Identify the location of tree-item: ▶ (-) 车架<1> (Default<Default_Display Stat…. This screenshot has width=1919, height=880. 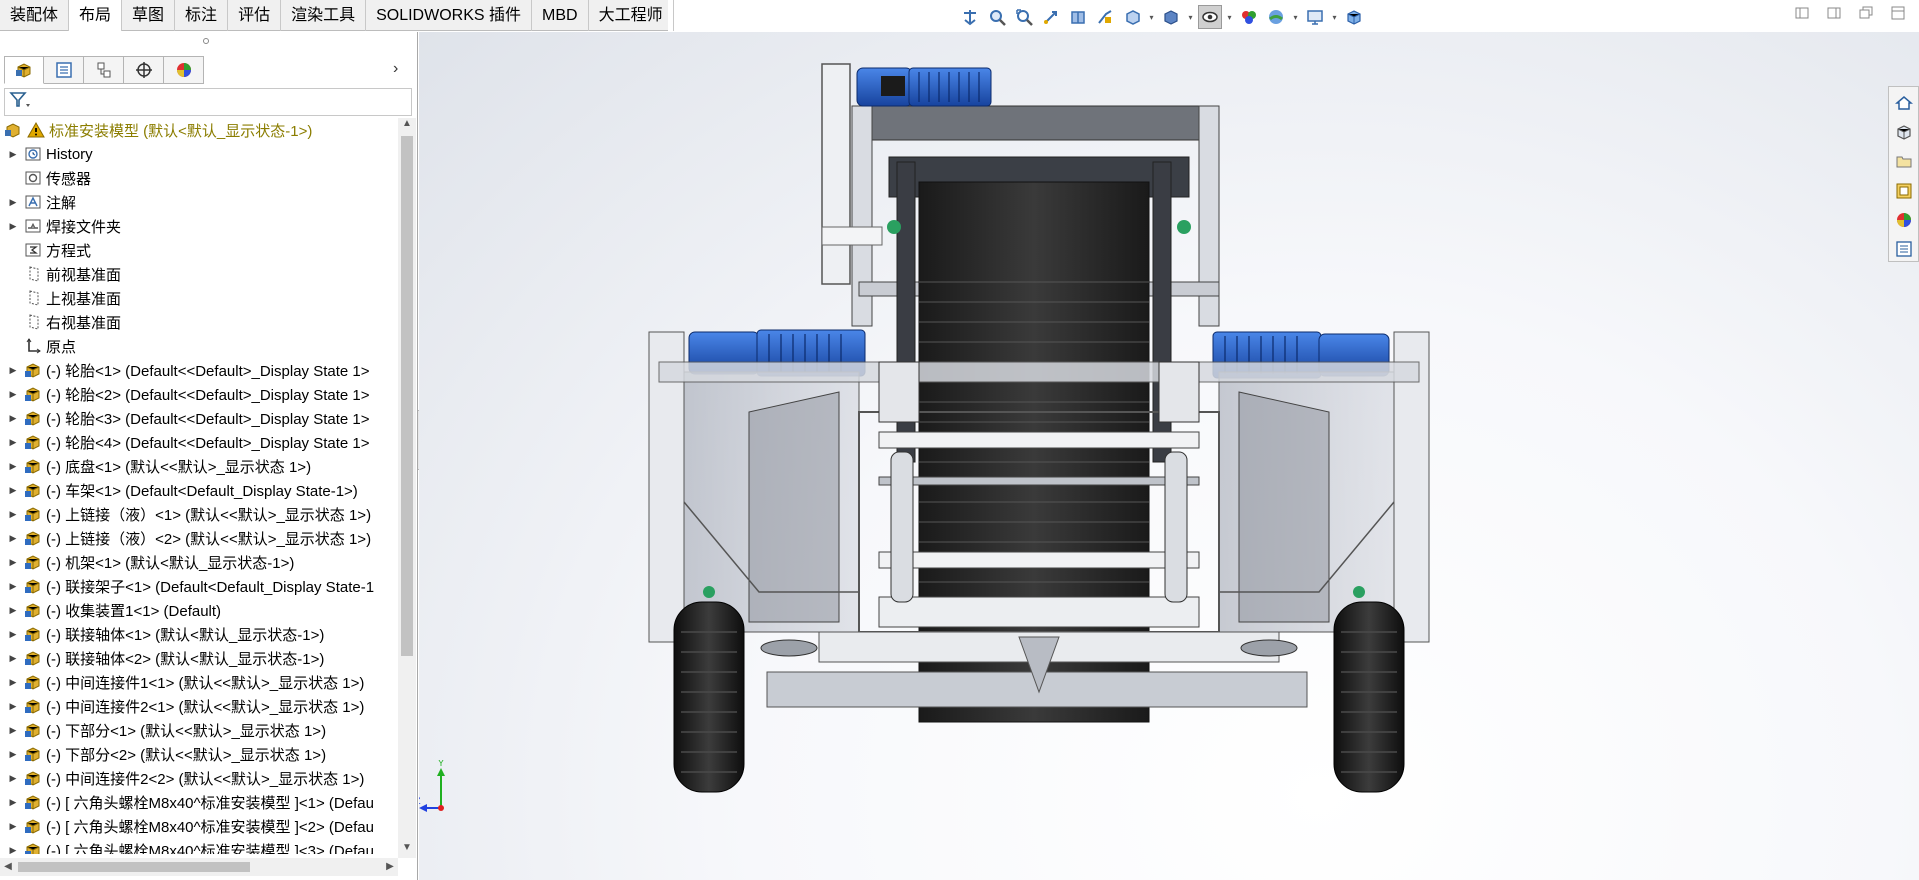
(199, 490).